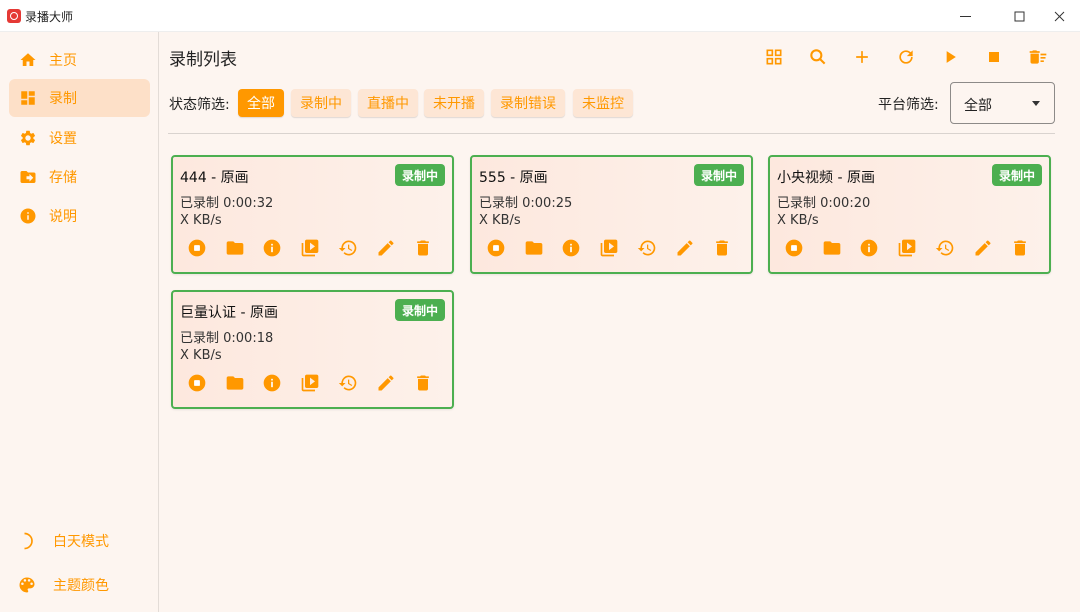 The image size is (1080, 612). Describe the element at coordinates (994, 57) in the screenshot. I see `stop-all-button` at that location.